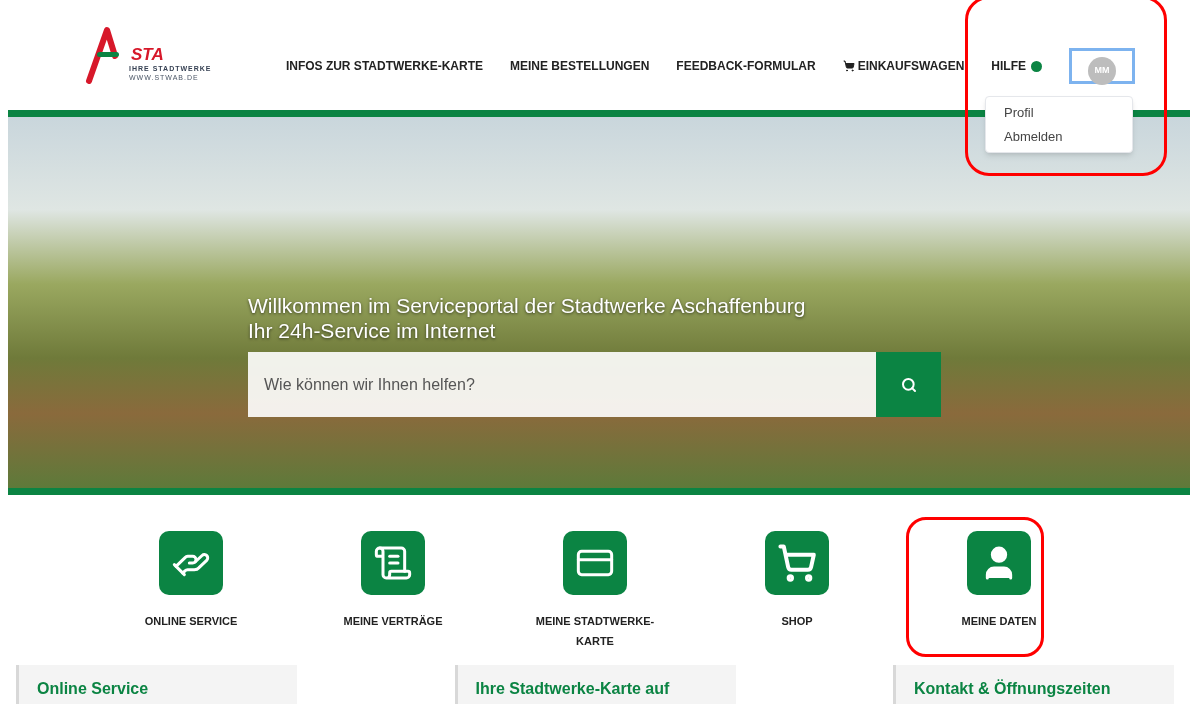 The height and width of the screenshot is (704, 1190). Describe the element at coordinates (1016, 66) in the screenshot. I see `nav-link: HILFE` at that location.